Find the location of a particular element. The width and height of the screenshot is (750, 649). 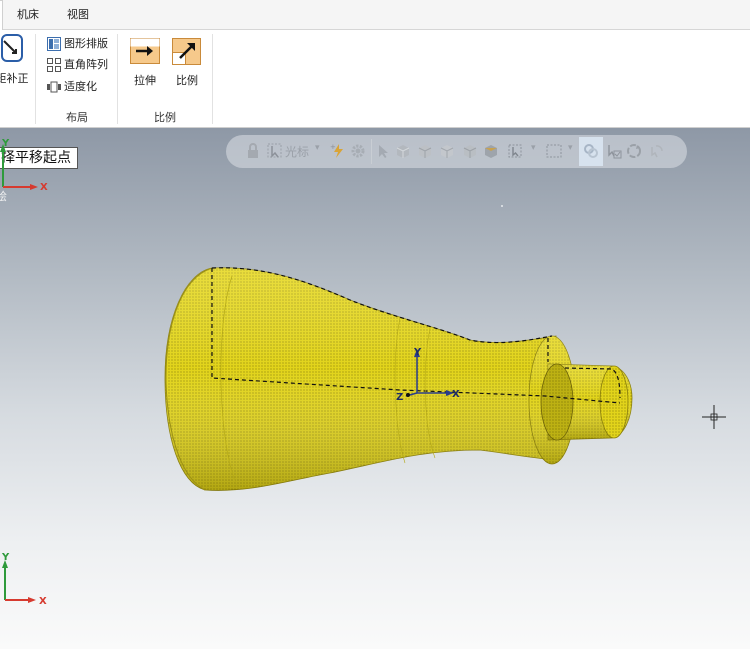

tab-label: 视图 is located at coordinates (78, 14).